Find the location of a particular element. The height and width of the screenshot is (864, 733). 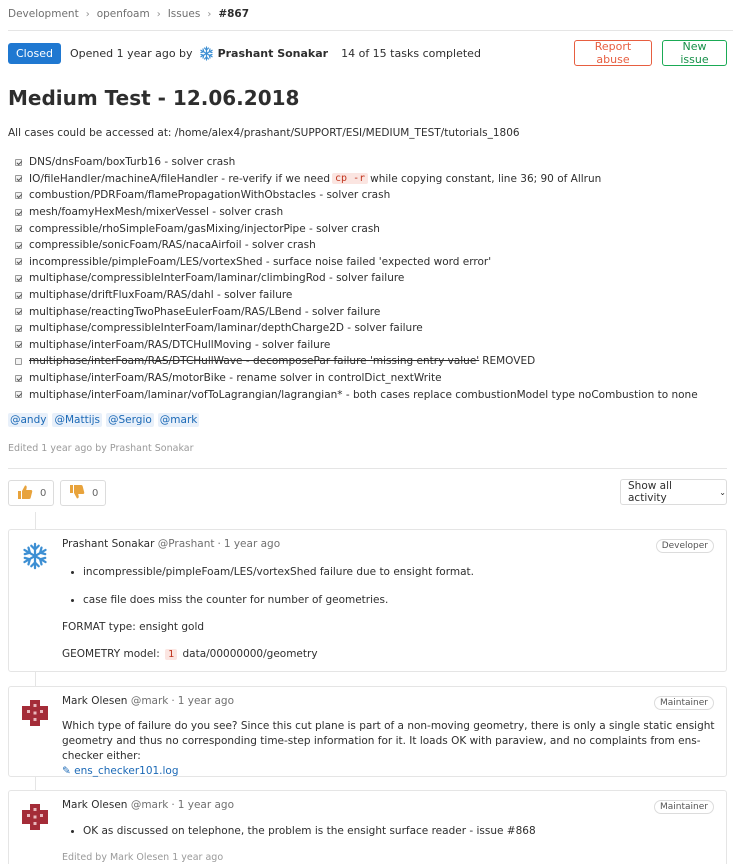

role-badge: Maintainer is located at coordinates (684, 703).